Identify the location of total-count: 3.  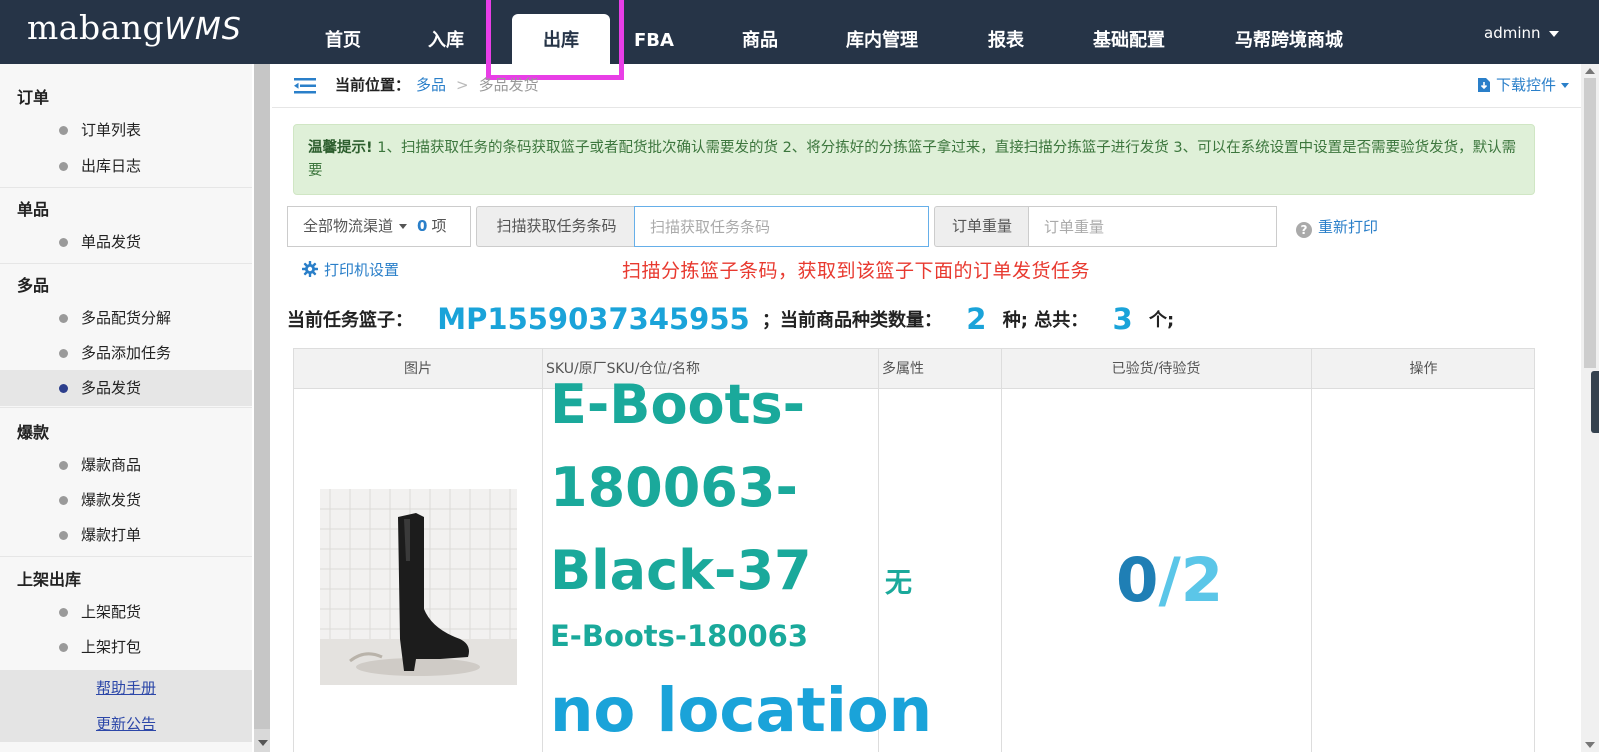
(1122, 319).